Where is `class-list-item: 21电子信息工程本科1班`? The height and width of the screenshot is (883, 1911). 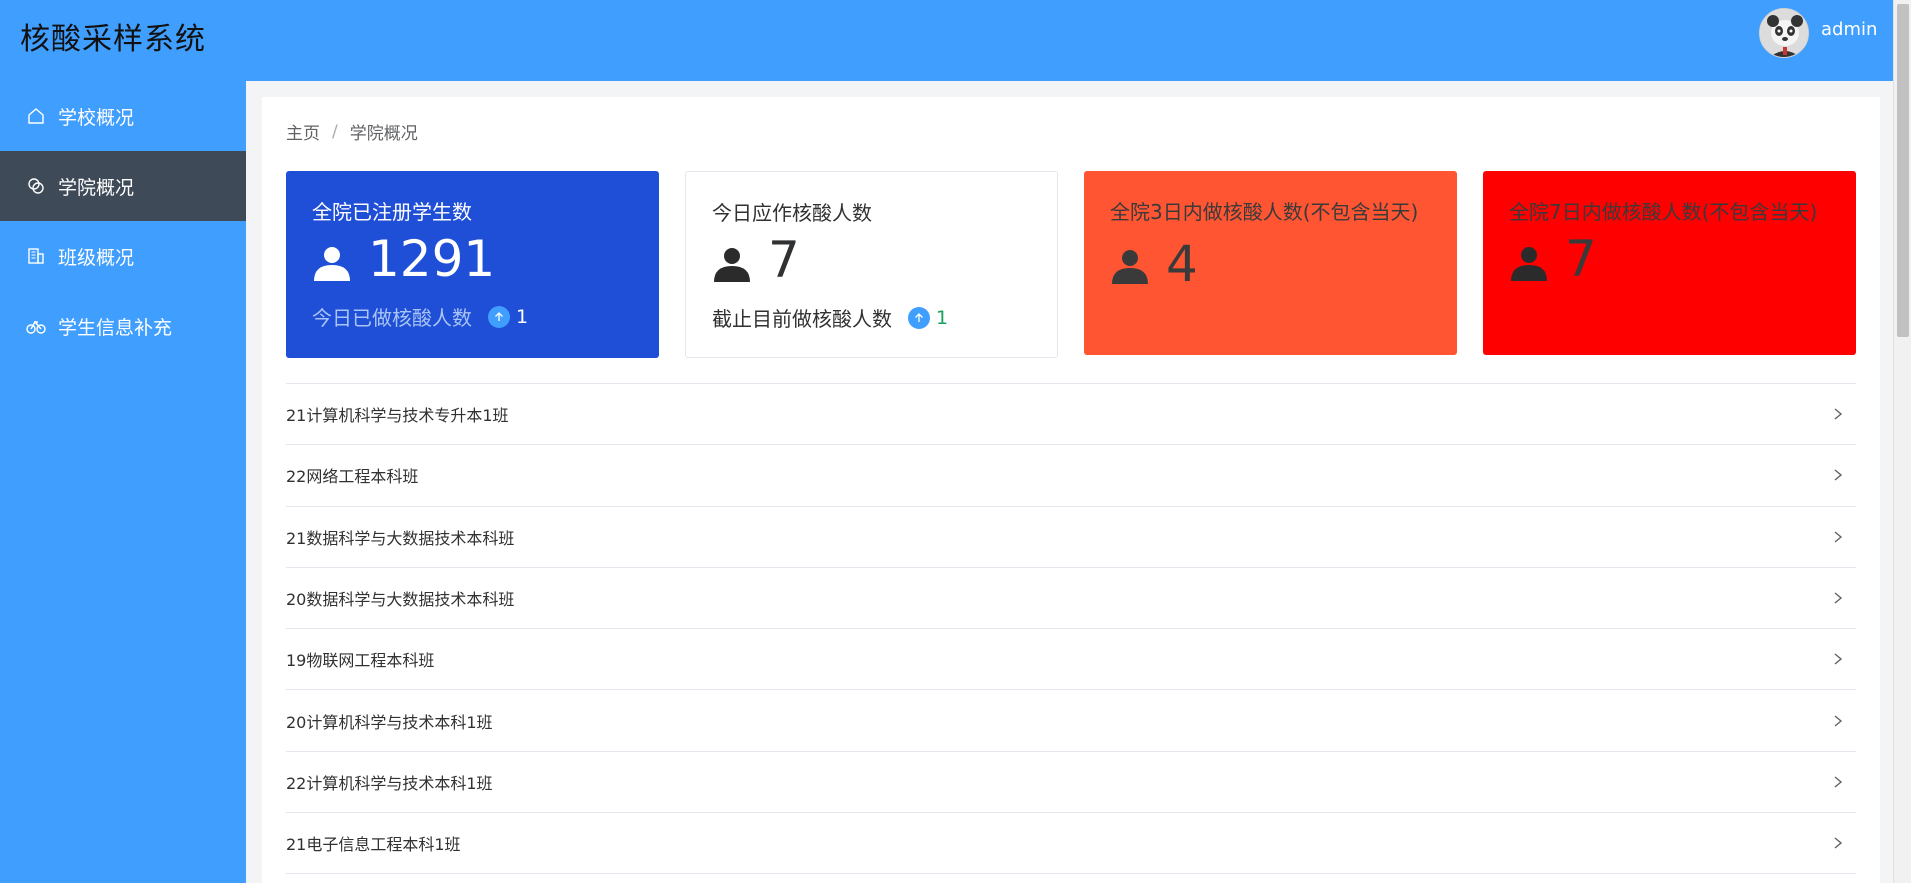 class-list-item: 21电子信息工程本科1班 is located at coordinates (1071, 844).